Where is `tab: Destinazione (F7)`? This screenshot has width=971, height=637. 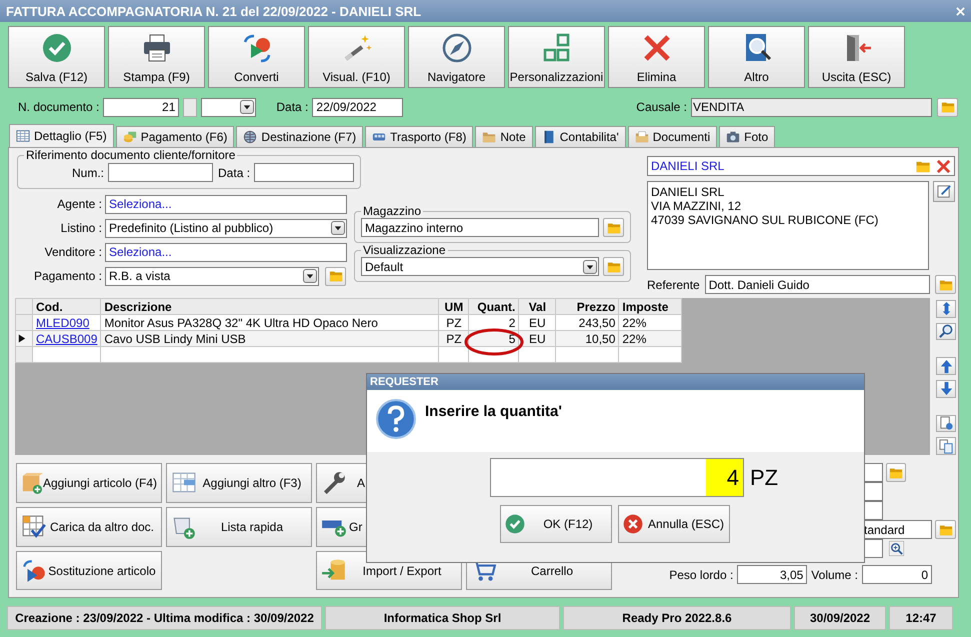
tab: Destinazione (F7) is located at coordinates (300, 136).